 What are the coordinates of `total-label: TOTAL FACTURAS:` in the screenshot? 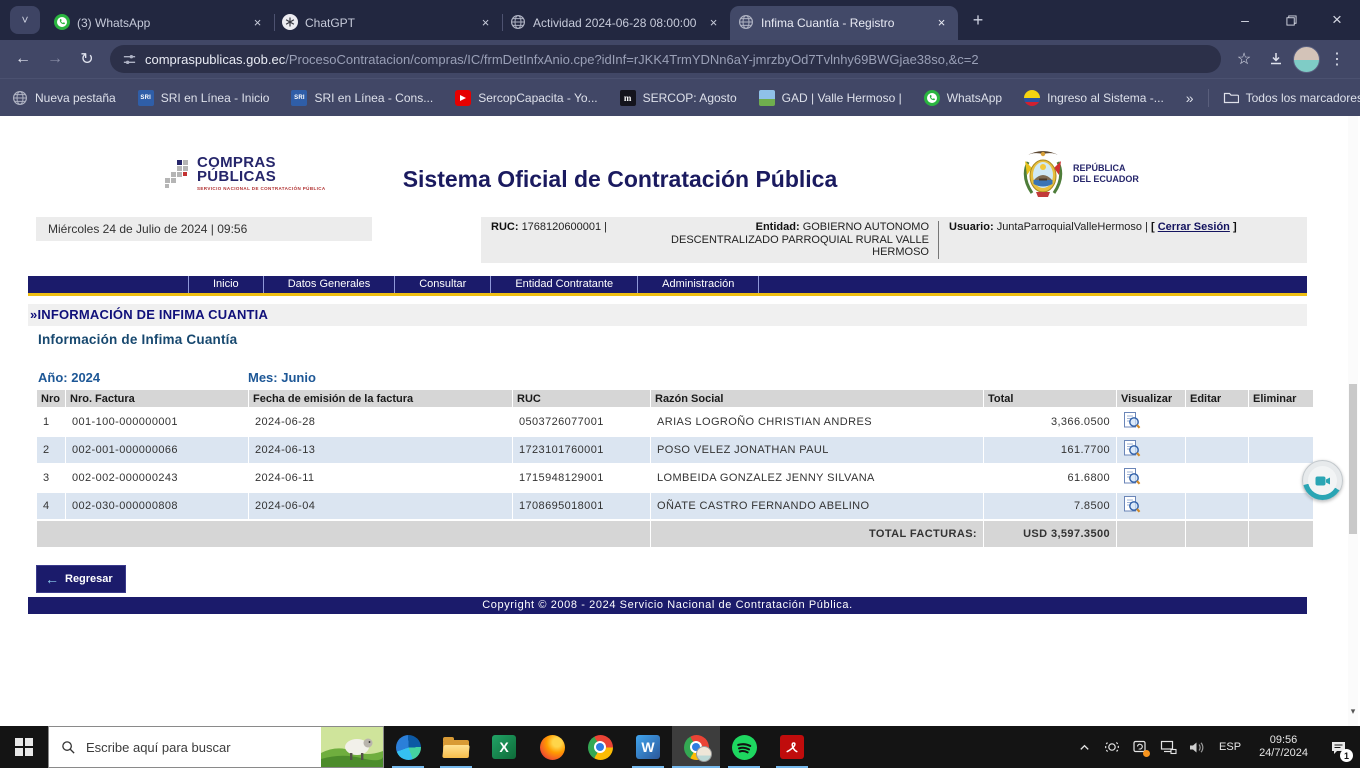 It's located at (817, 534).